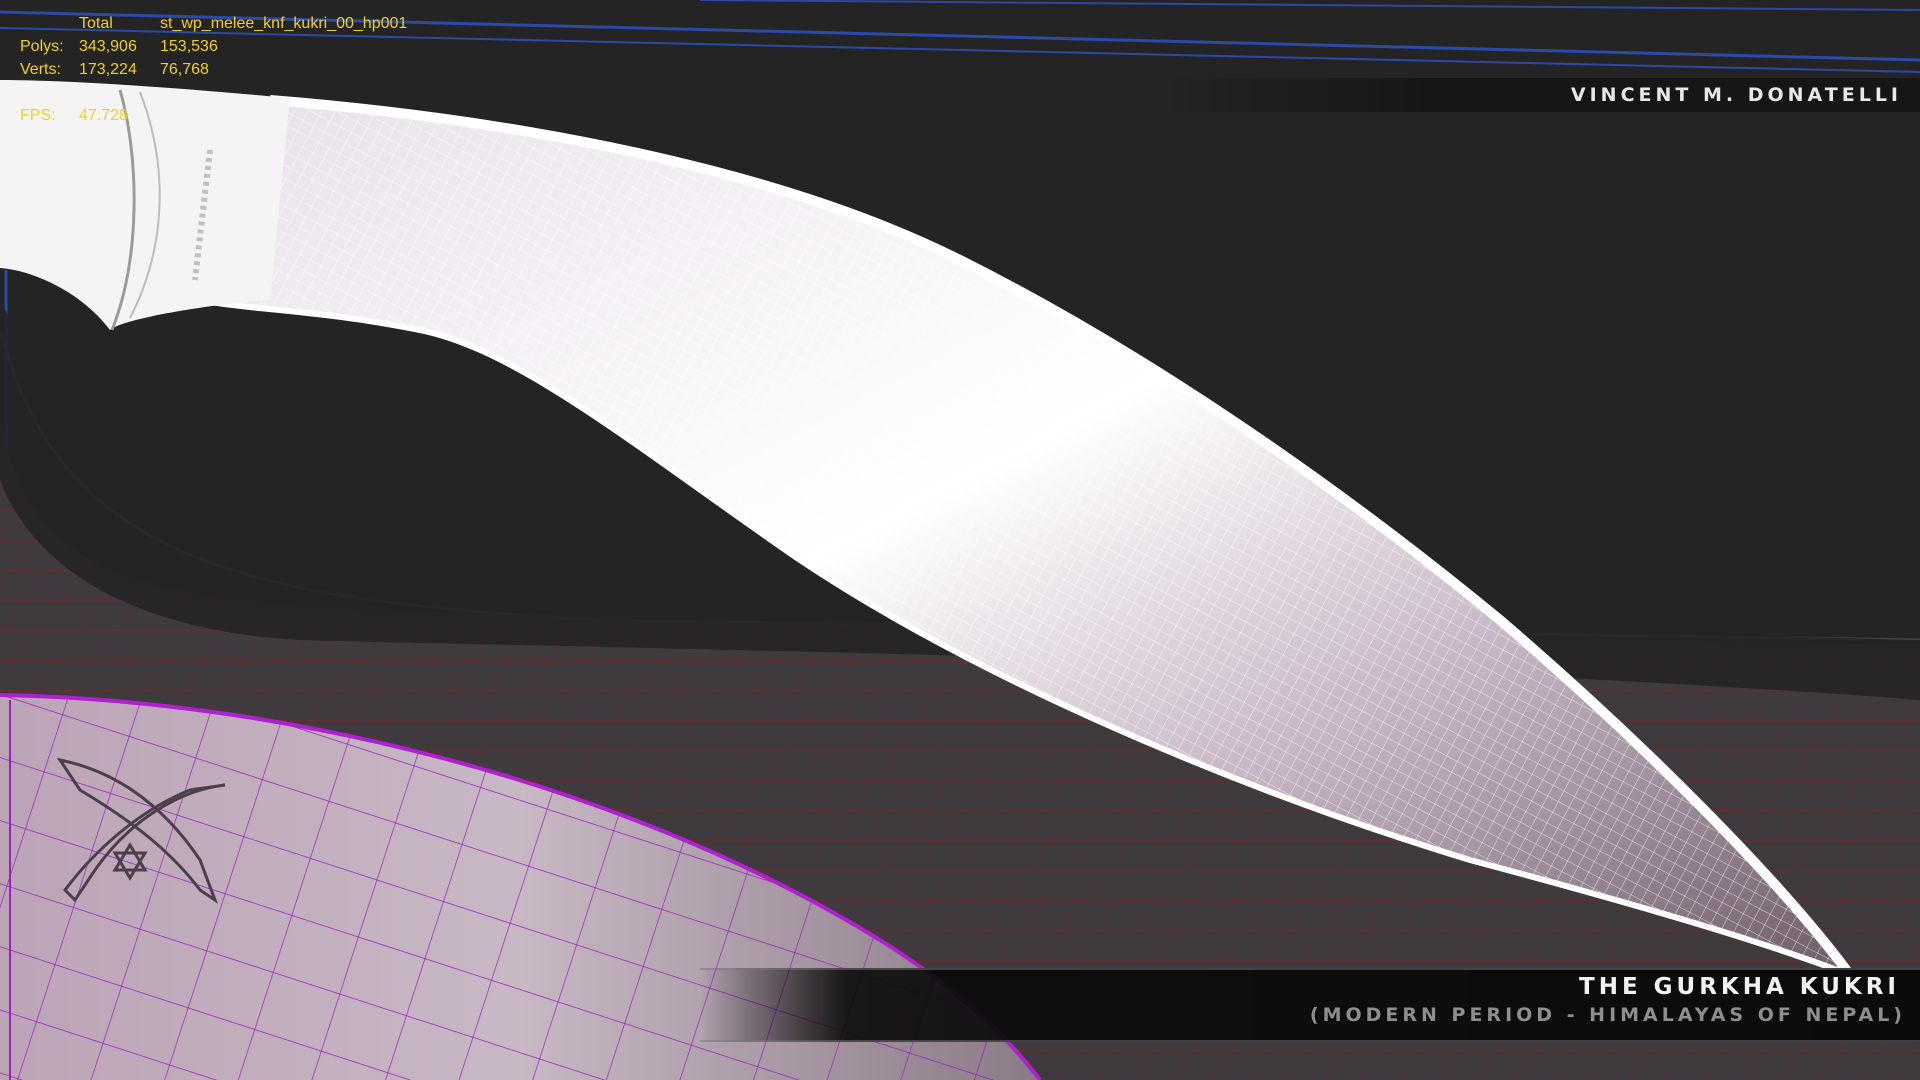 This screenshot has height=1080, width=1920. What do you see at coordinates (108, 46) in the screenshot?
I see `polys-total: 343,906` at bounding box center [108, 46].